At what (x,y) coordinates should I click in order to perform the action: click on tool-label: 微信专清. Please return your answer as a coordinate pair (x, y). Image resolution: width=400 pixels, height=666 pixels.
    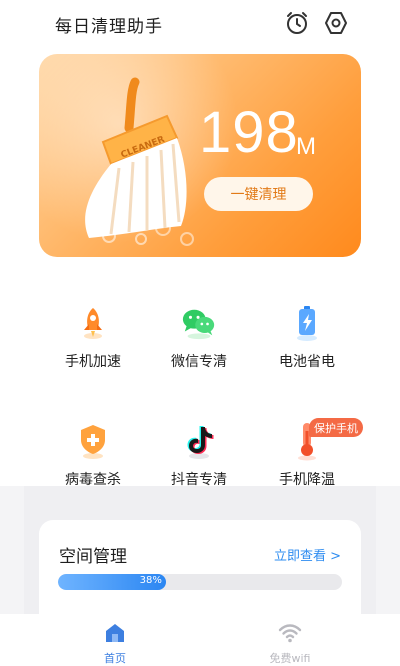
    Looking at the image, I should click on (199, 362).